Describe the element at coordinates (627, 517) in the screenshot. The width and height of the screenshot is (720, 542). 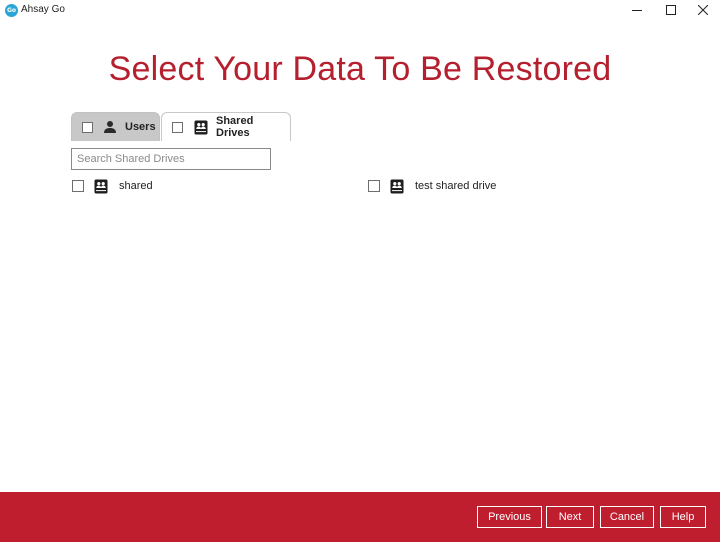
I see `cancel-button: Cancel` at that location.